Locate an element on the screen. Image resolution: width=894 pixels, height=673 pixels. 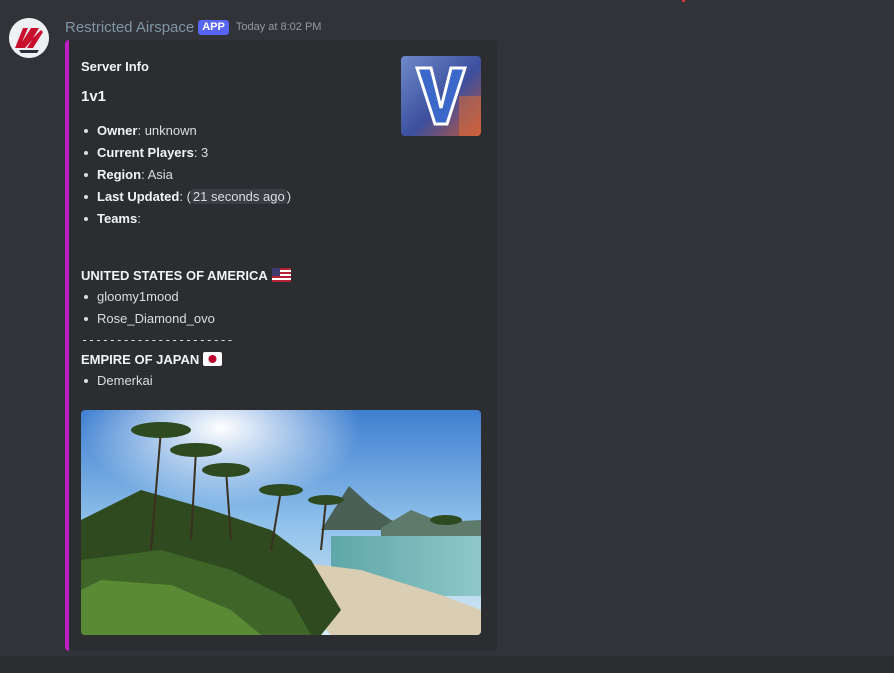
battlefield-v-logo-icon is located at coordinates (441, 96).